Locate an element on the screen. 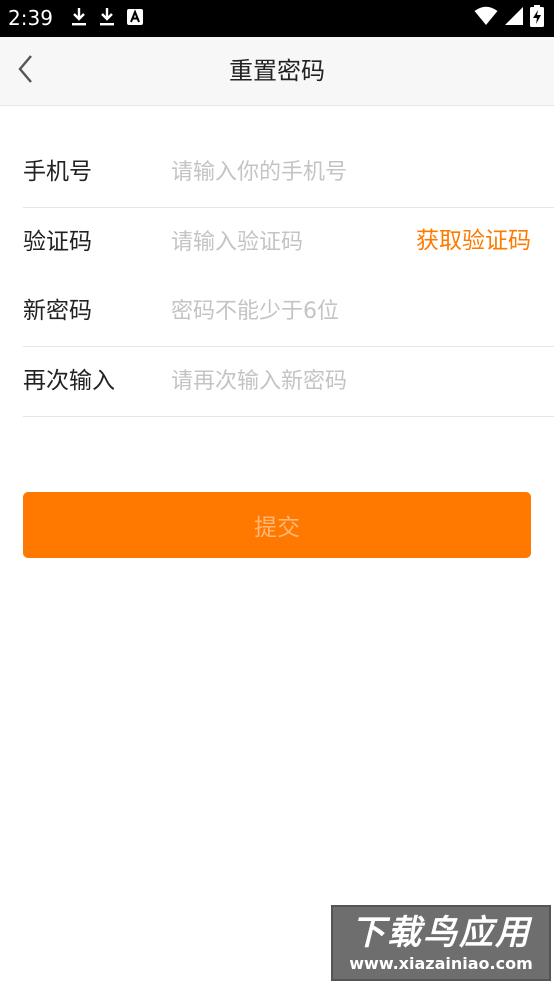  submit-button: 提交 is located at coordinates (277, 525).